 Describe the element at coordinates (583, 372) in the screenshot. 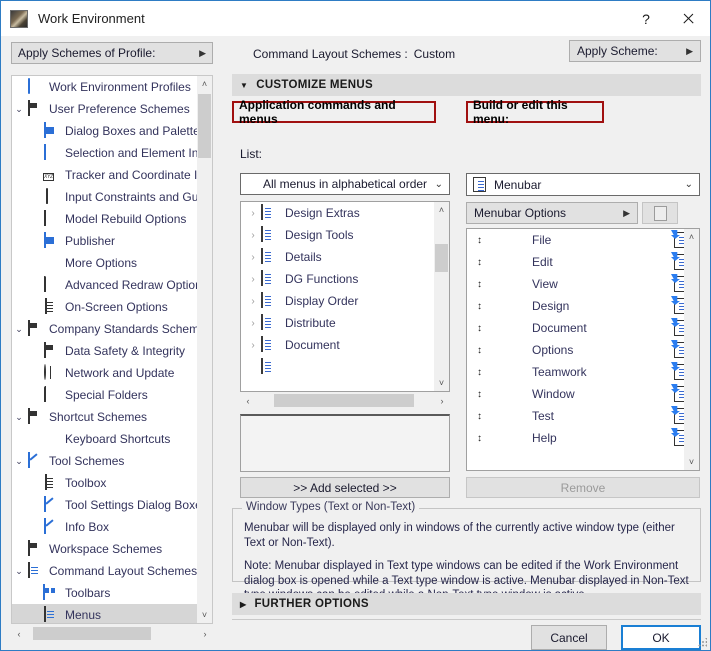

I see `list-item: ↕ Teamwork` at that location.